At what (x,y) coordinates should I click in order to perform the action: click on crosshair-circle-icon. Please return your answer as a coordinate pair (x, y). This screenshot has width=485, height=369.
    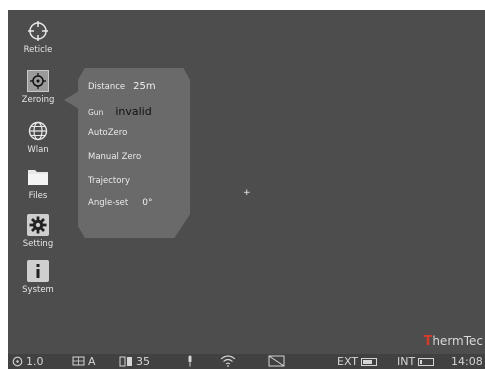
    Looking at the image, I should click on (38, 31).